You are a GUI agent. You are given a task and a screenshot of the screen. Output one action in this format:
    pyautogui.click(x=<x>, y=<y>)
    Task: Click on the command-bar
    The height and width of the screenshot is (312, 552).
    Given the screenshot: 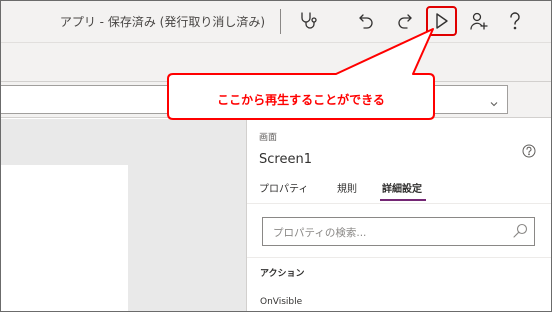 What is the action you would take?
    pyautogui.click(x=276, y=62)
    